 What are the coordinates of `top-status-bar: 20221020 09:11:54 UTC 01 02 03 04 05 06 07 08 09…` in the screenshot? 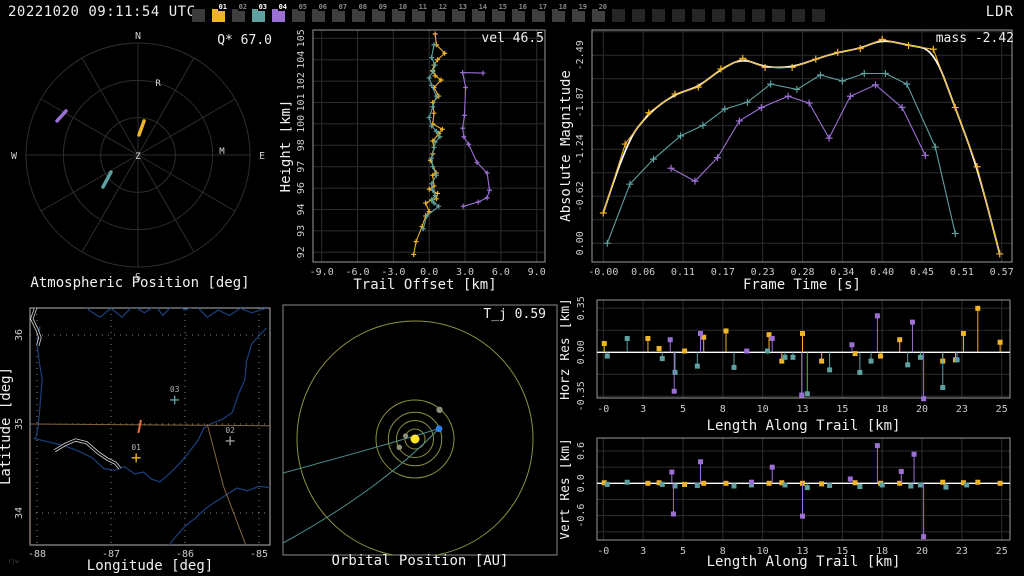 It's located at (512, 12).